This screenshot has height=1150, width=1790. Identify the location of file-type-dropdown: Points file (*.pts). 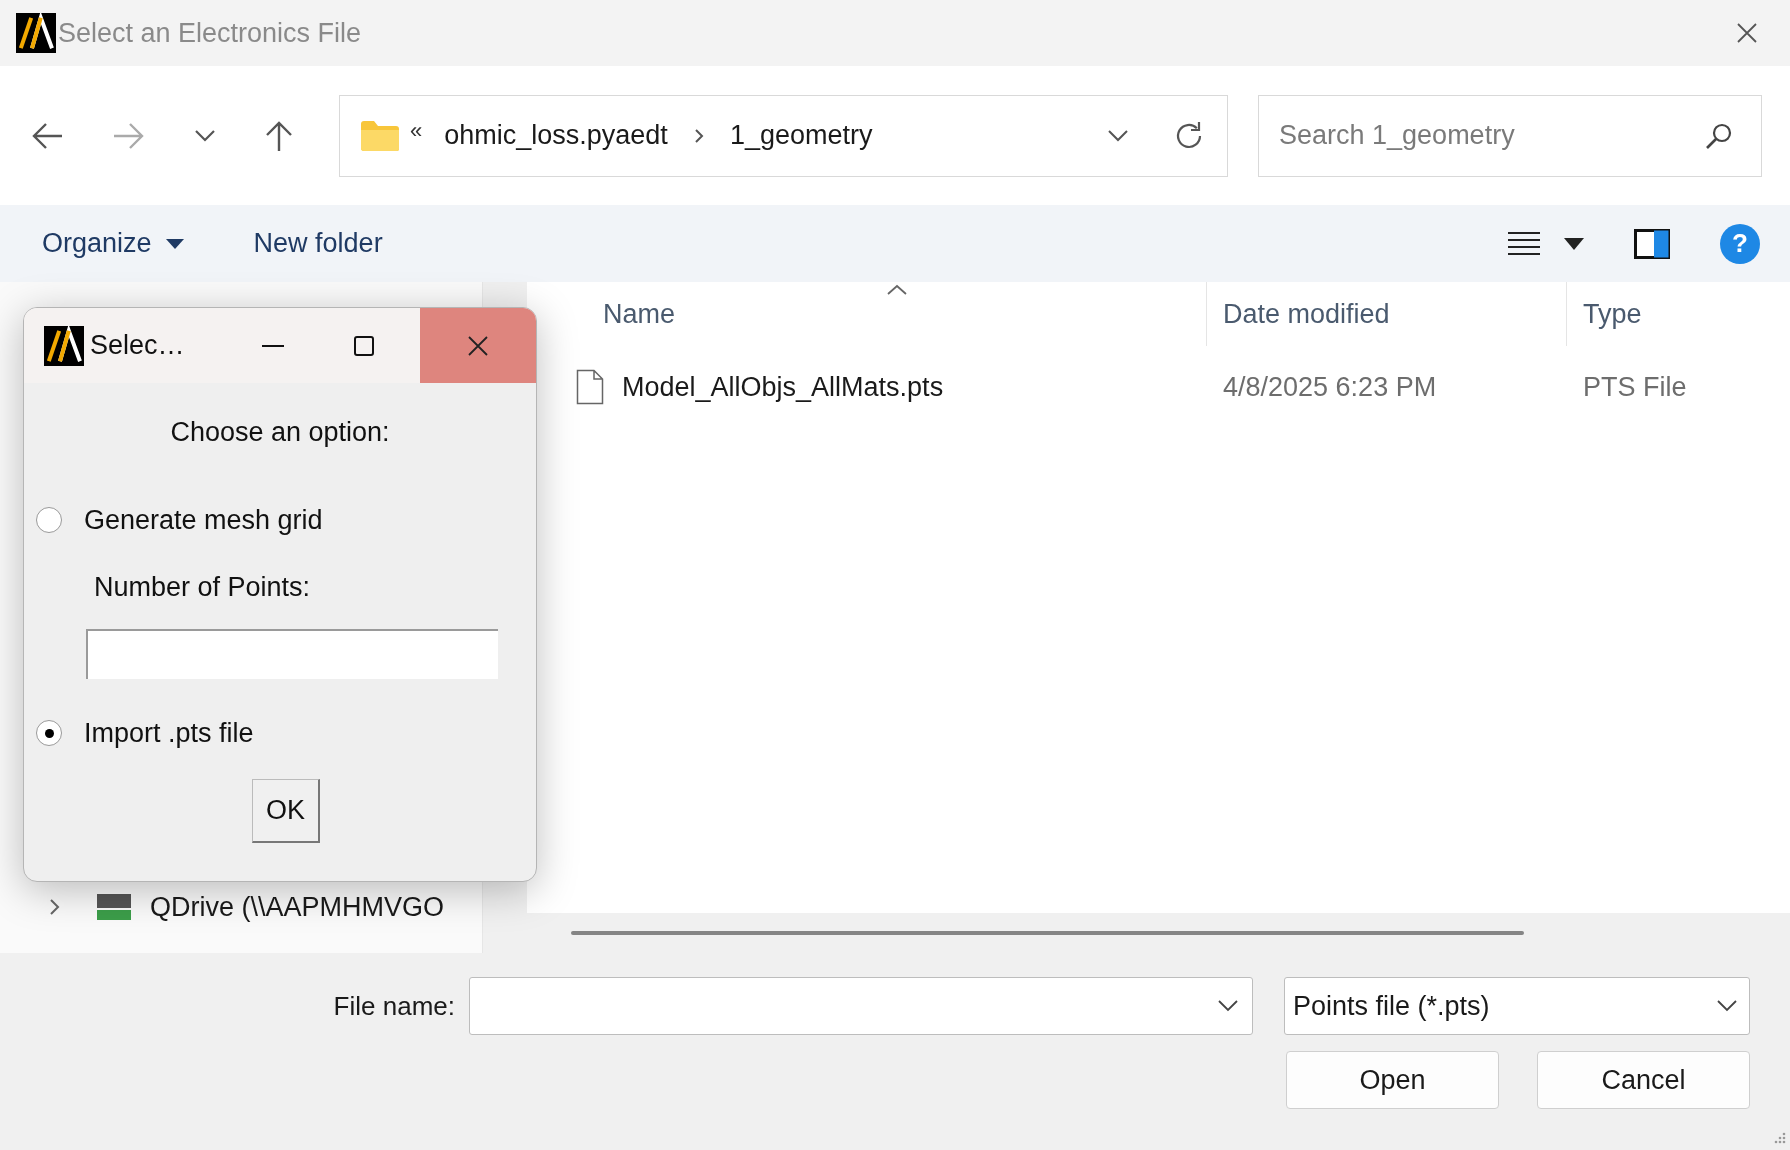
(1517, 1006).